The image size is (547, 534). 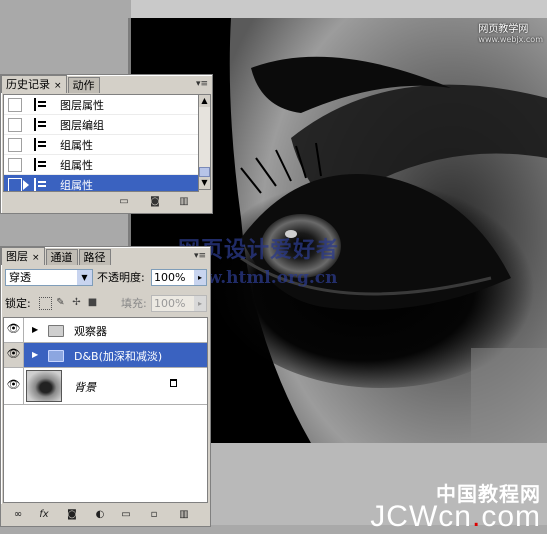 I want to click on watermark-top-en: www.webjx.com, so click(x=510, y=39).